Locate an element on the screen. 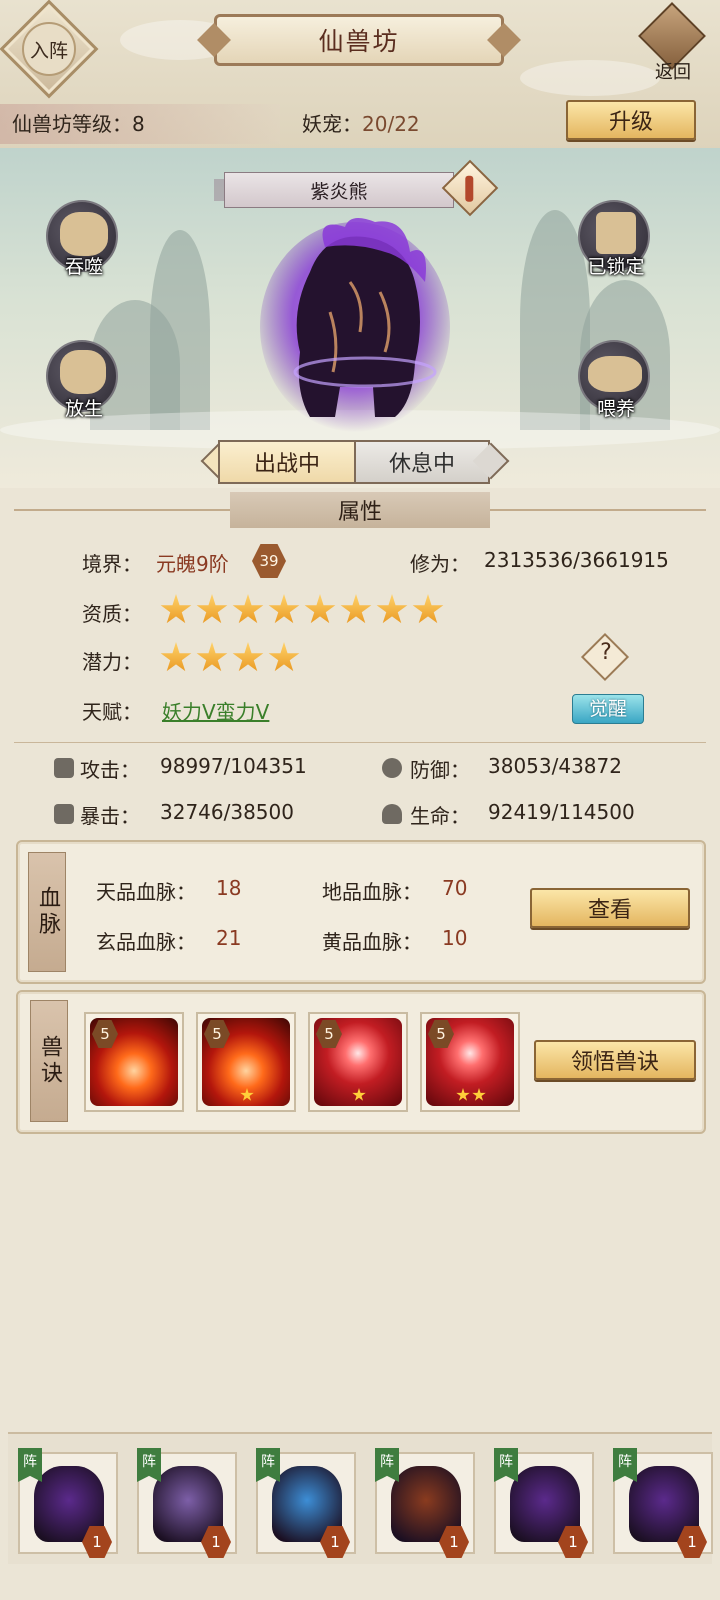  meat-icon is located at coordinates (615, 374).